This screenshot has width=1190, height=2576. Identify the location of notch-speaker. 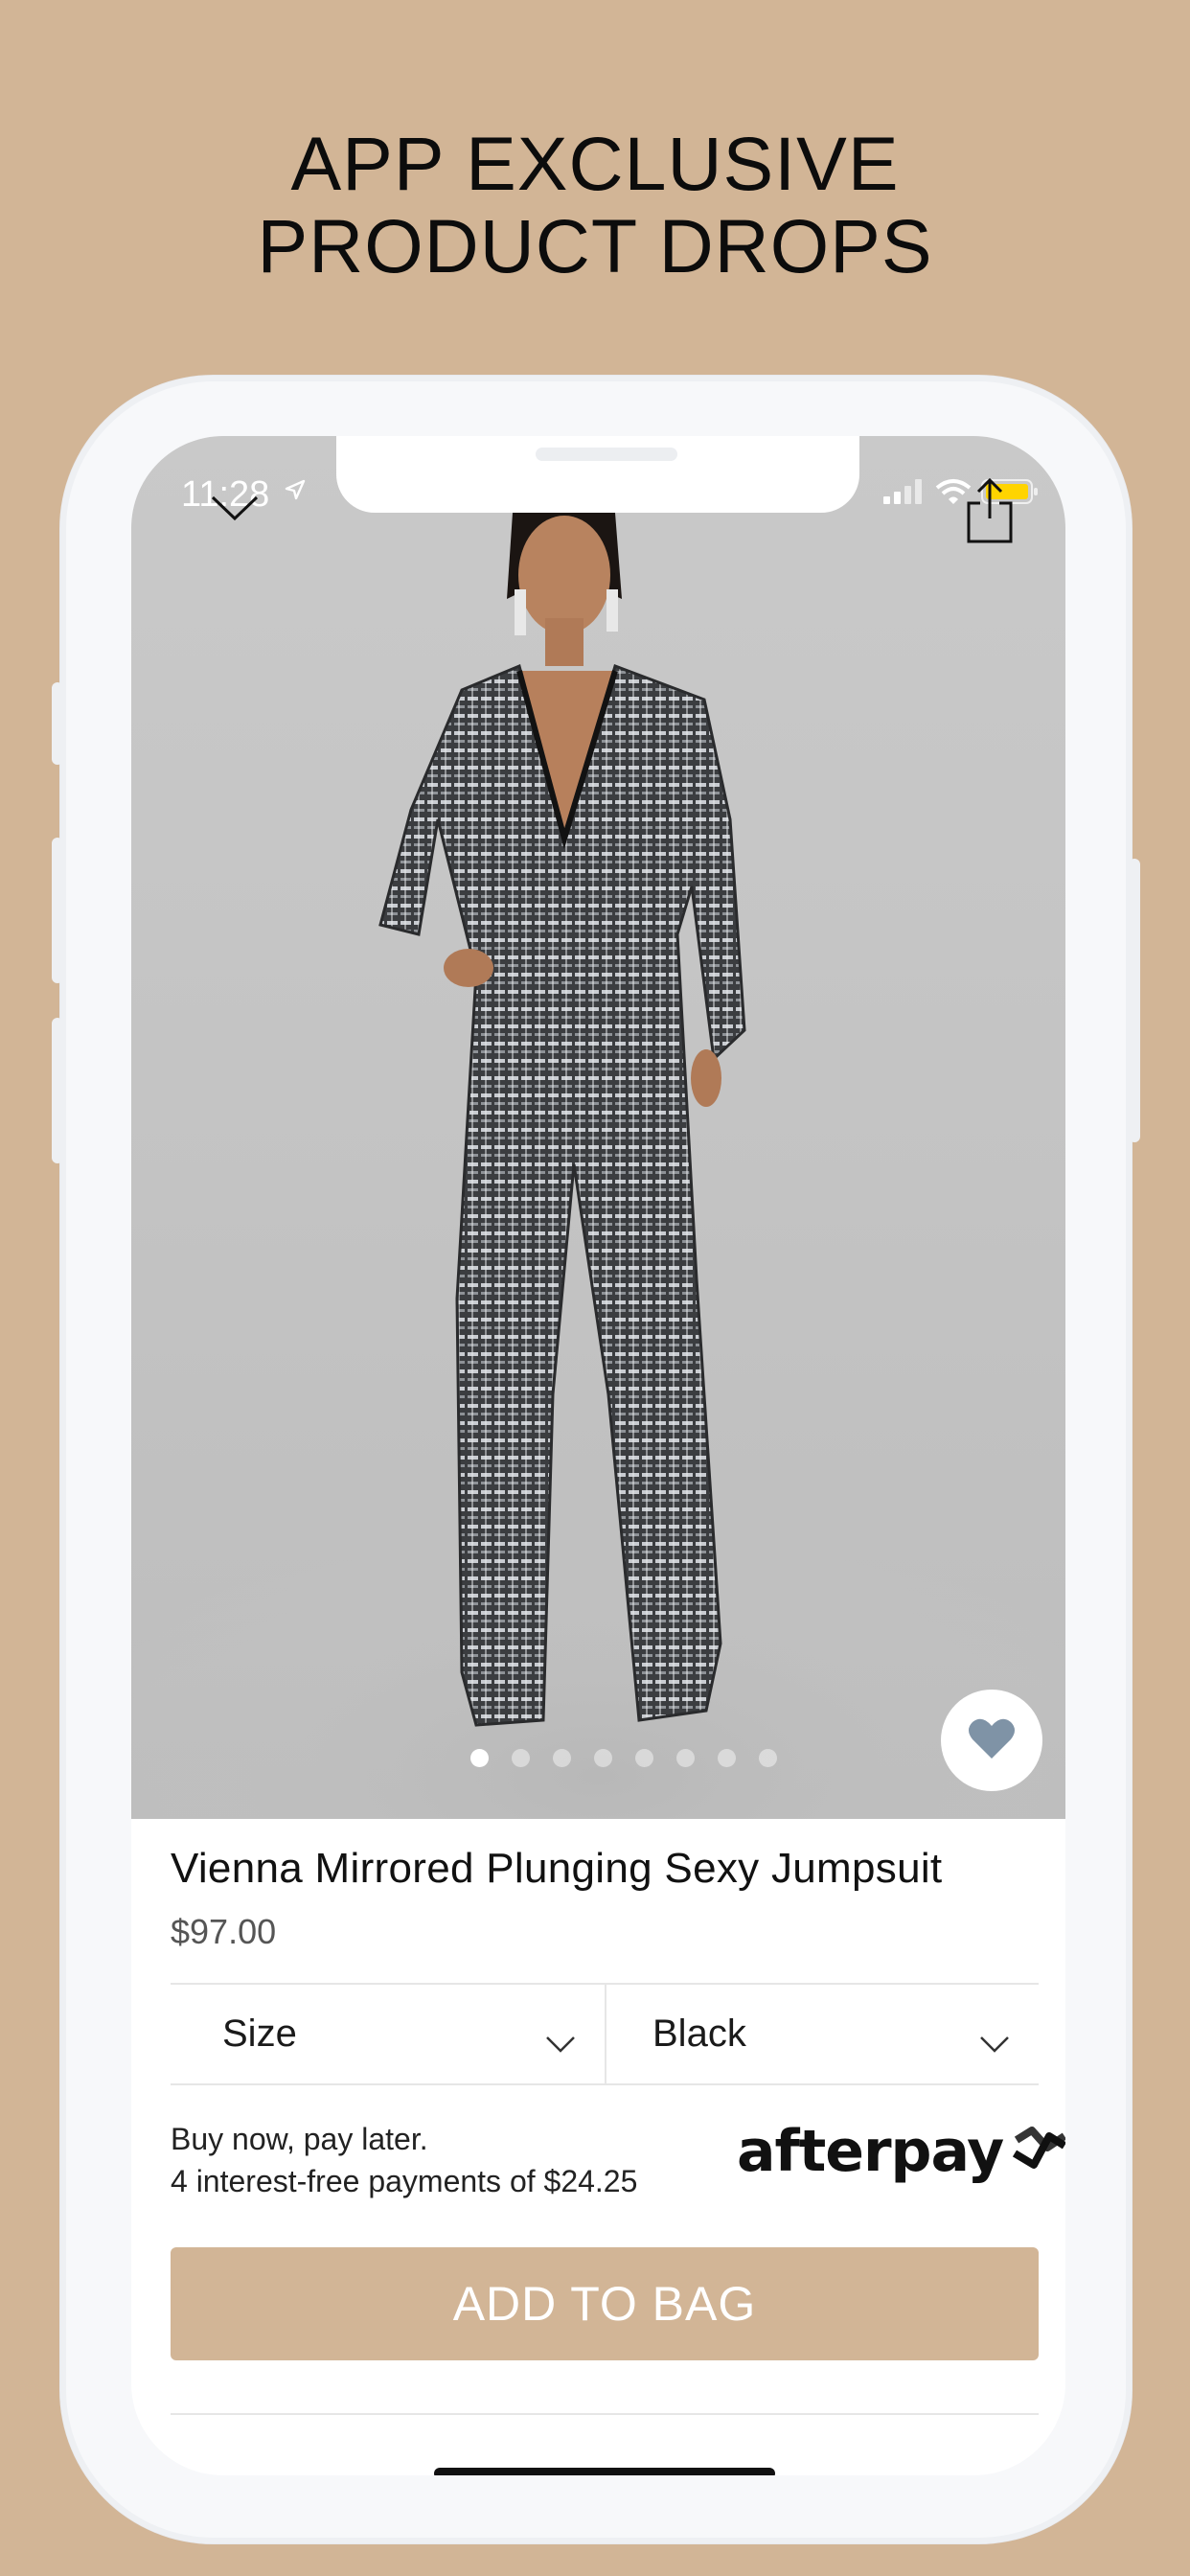
(606, 454).